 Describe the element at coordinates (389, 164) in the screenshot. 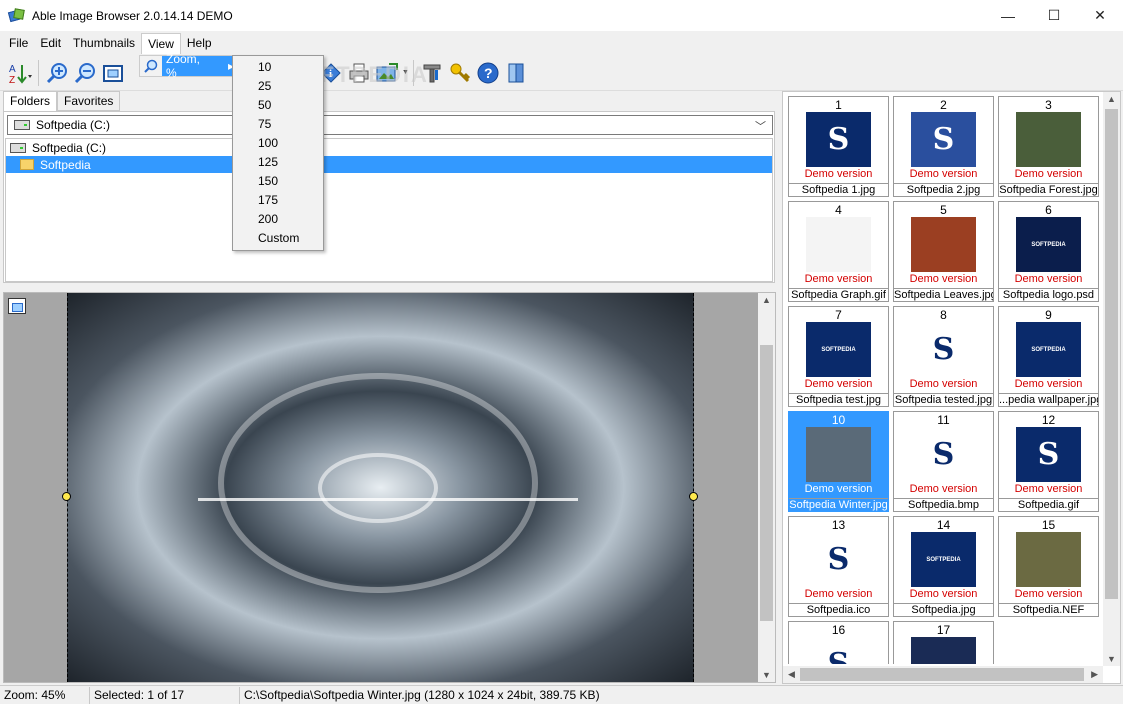

I see `tree-item-softpedia: Softpedia` at that location.